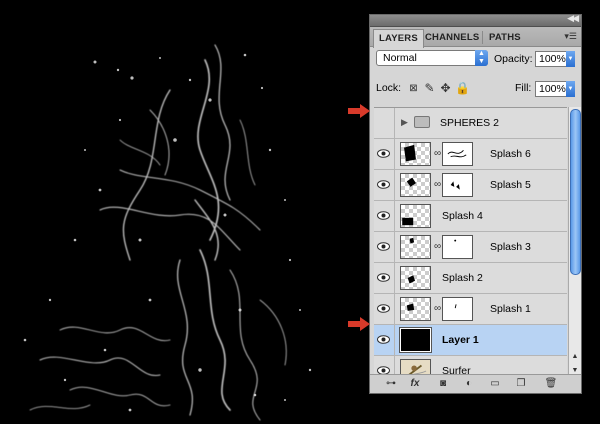 The height and width of the screenshot is (424, 600). What do you see at coordinates (389, 88) in the screenshot?
I see `lock-label: Lock:` at bounding box center [389, 88].